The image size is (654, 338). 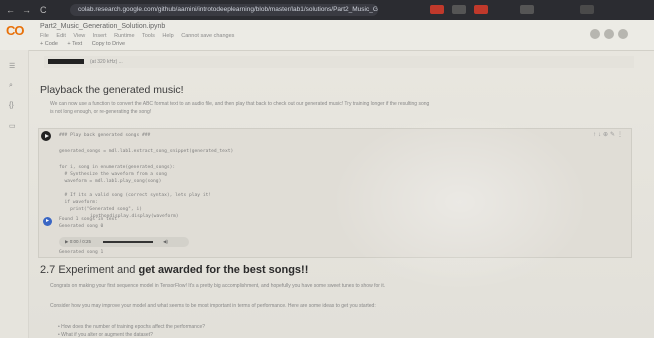 What do you see at coordinates (609, 34) in the screenshot?
I see `settings-icon` at bounding box center [609, 34].